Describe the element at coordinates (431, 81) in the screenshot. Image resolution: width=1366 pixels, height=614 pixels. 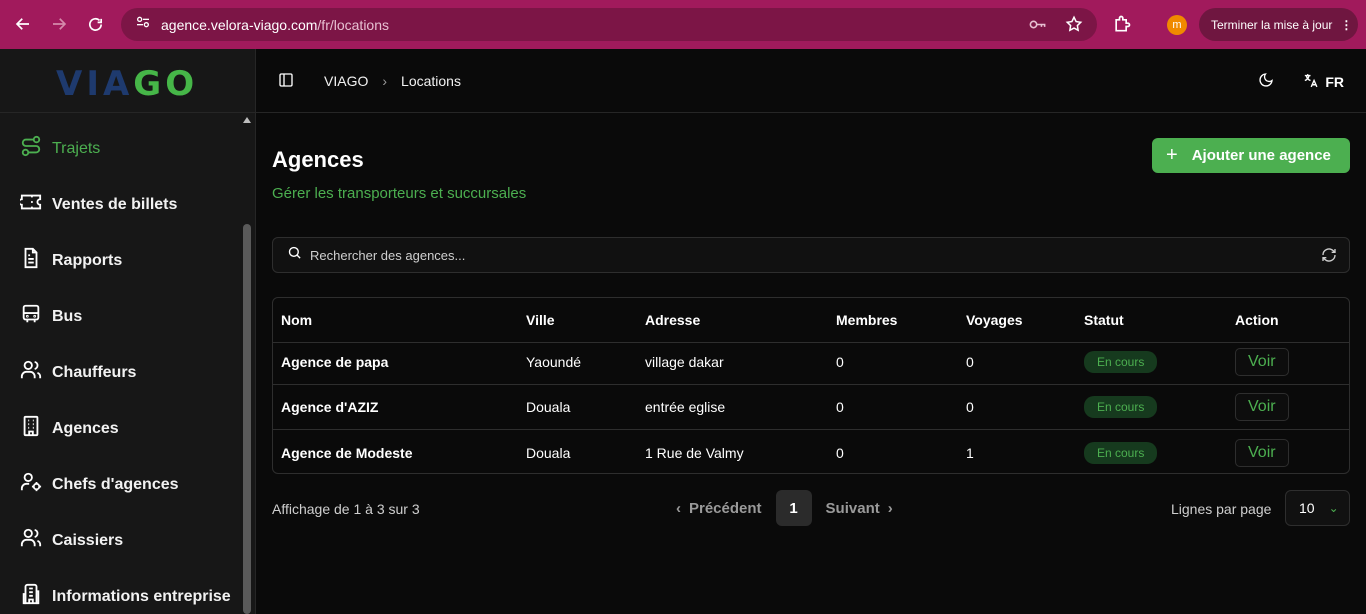
I see `breadcrumb-current: Locations` at that location.